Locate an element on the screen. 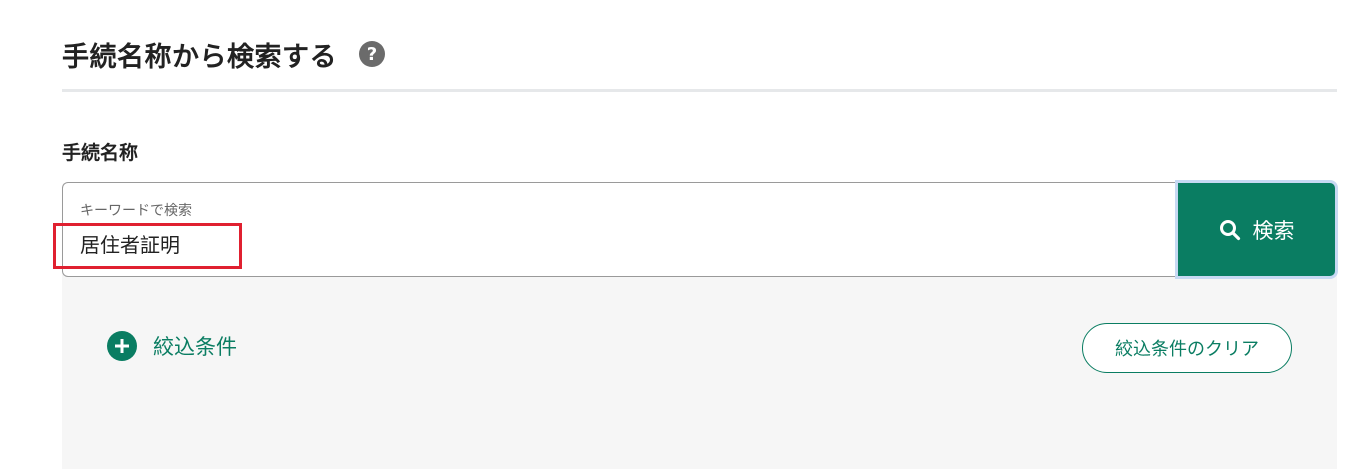 Image resolution: width=1365 pixels, height=469 pixels. search-button: 検索 is located at coordinates (1256, 229).